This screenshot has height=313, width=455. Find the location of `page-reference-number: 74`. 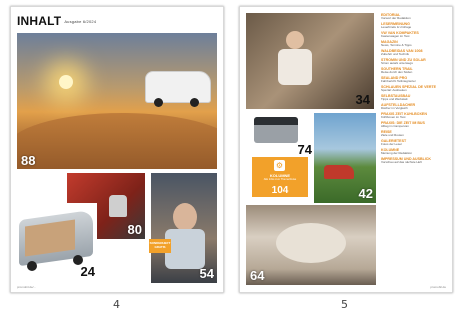

page-reference-number: 74 is located at coordinates (304, 149).